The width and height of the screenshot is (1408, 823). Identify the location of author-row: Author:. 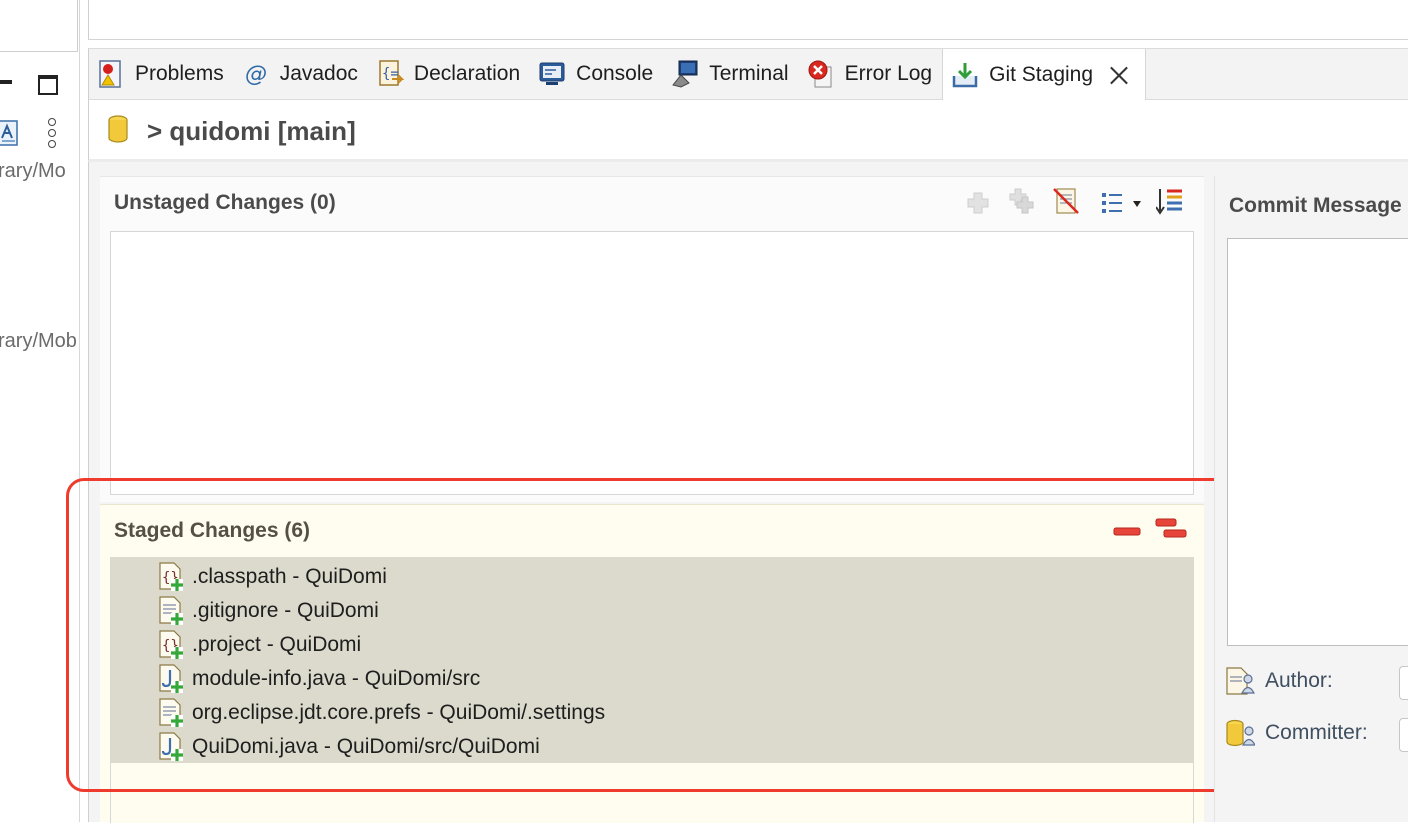
(1279, 681).